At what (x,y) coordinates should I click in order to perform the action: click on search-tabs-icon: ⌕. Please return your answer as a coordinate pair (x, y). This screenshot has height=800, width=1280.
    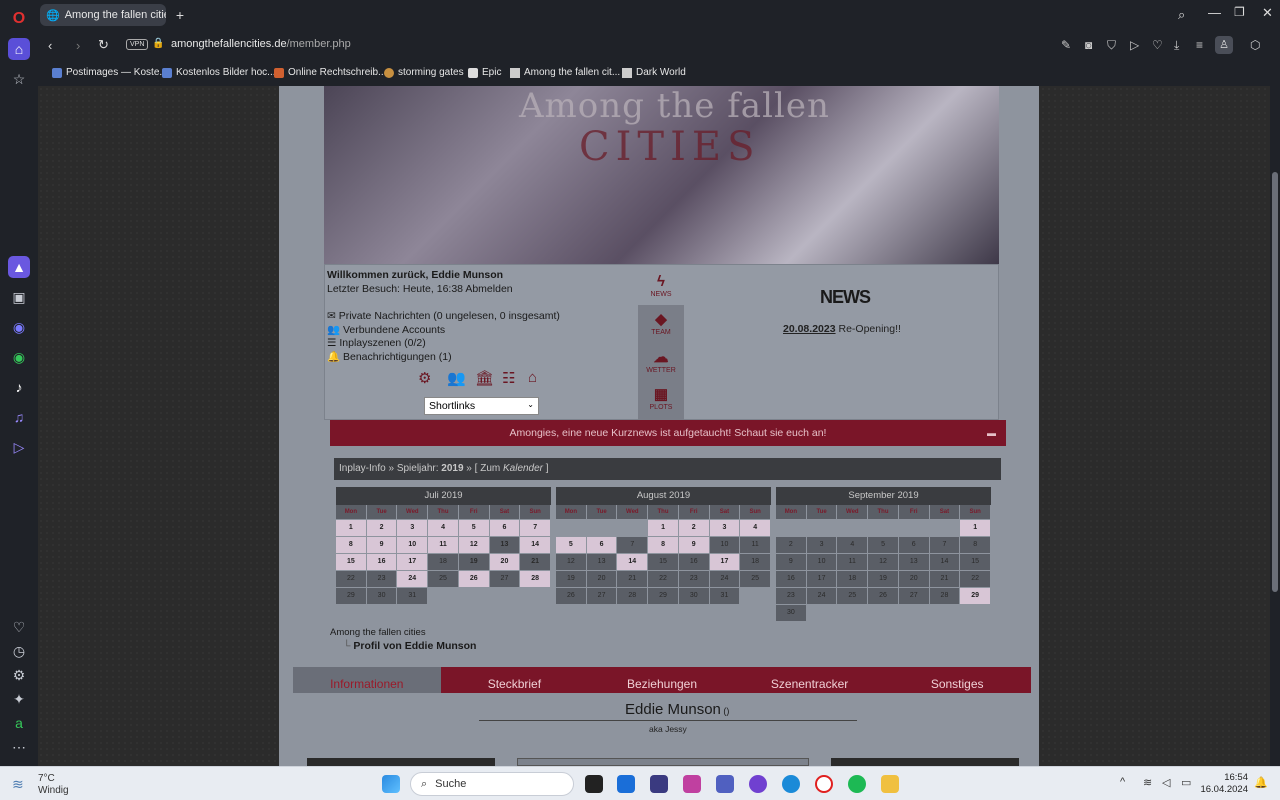
    Looking at the image, I should click on (1181, 15).